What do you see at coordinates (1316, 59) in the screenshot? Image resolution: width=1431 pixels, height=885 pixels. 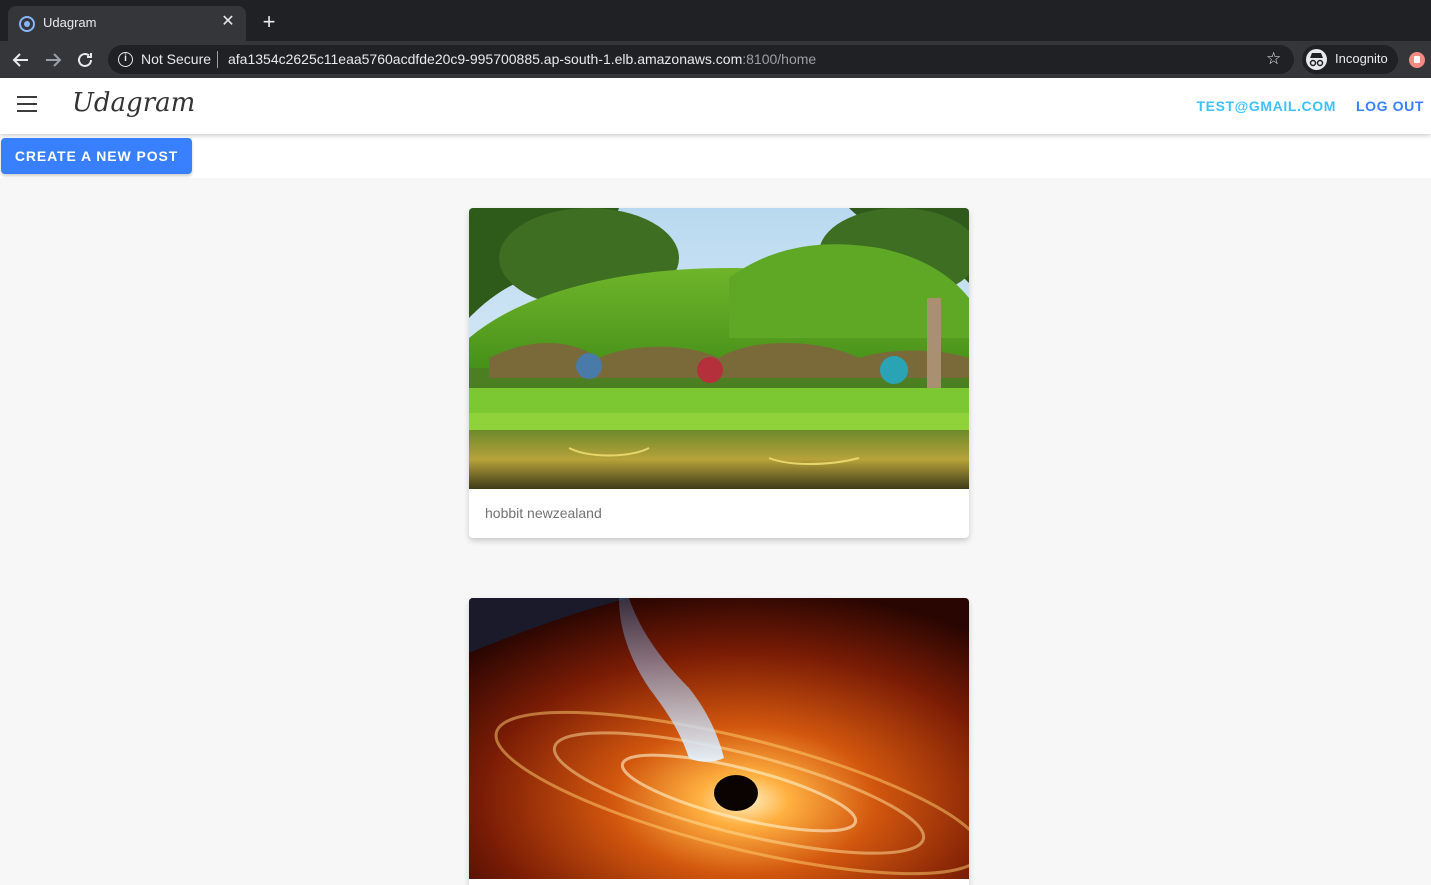 I see `incognito-icon` at bounding box center [1316, 59].